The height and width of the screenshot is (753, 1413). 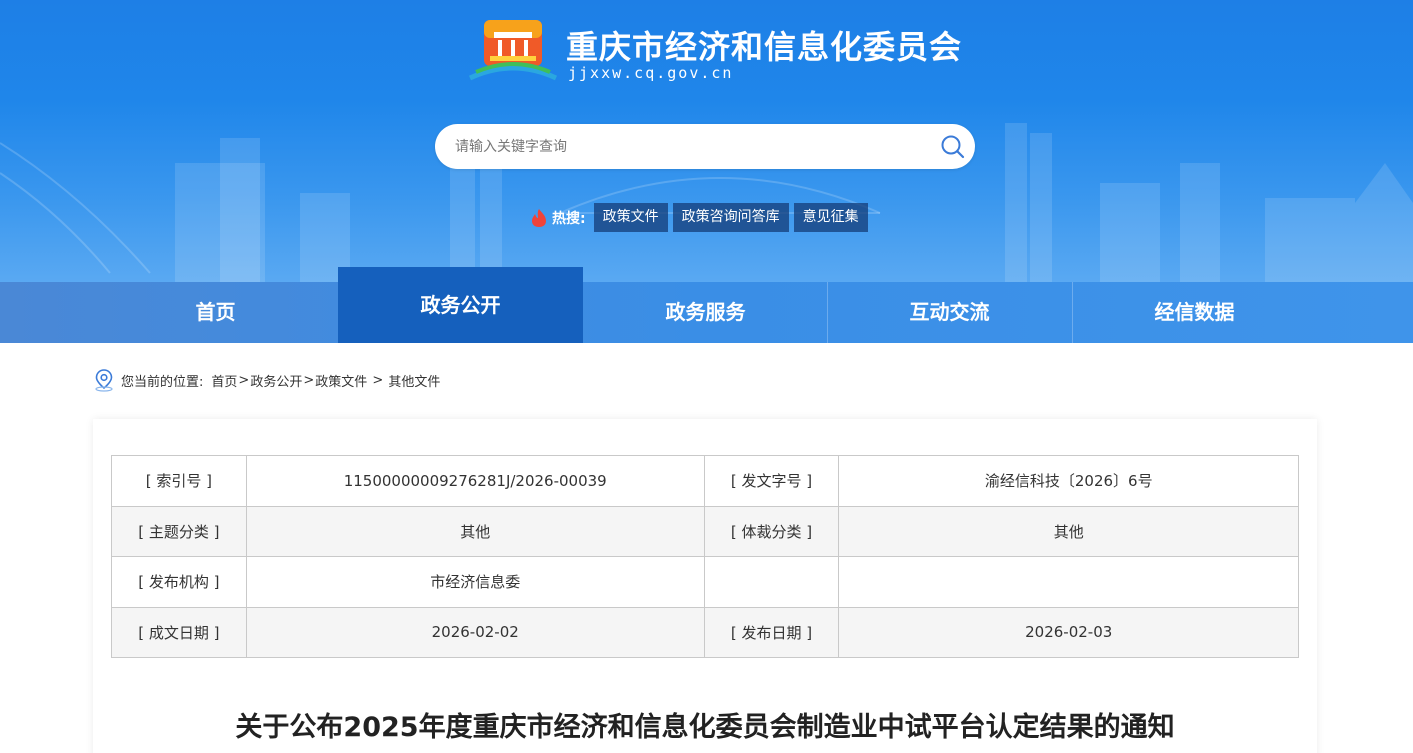 What do you see at coordinates (414, 380) in the screenshot?
I see `breadcrumb-other-documents: 其他文件` at bounding box center [414, 380].